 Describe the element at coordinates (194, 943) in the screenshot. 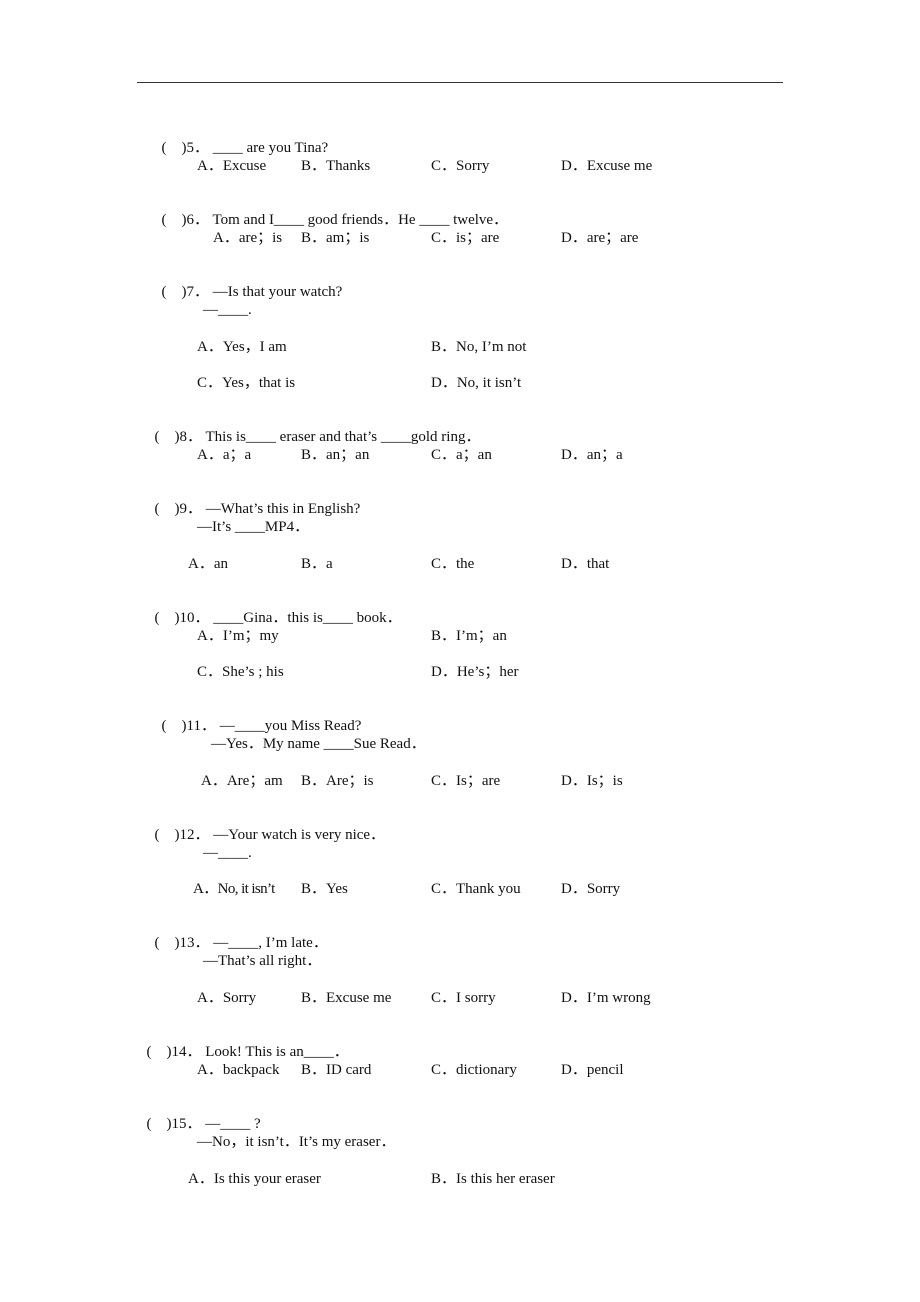

I see `question-number: 13．` at that location.